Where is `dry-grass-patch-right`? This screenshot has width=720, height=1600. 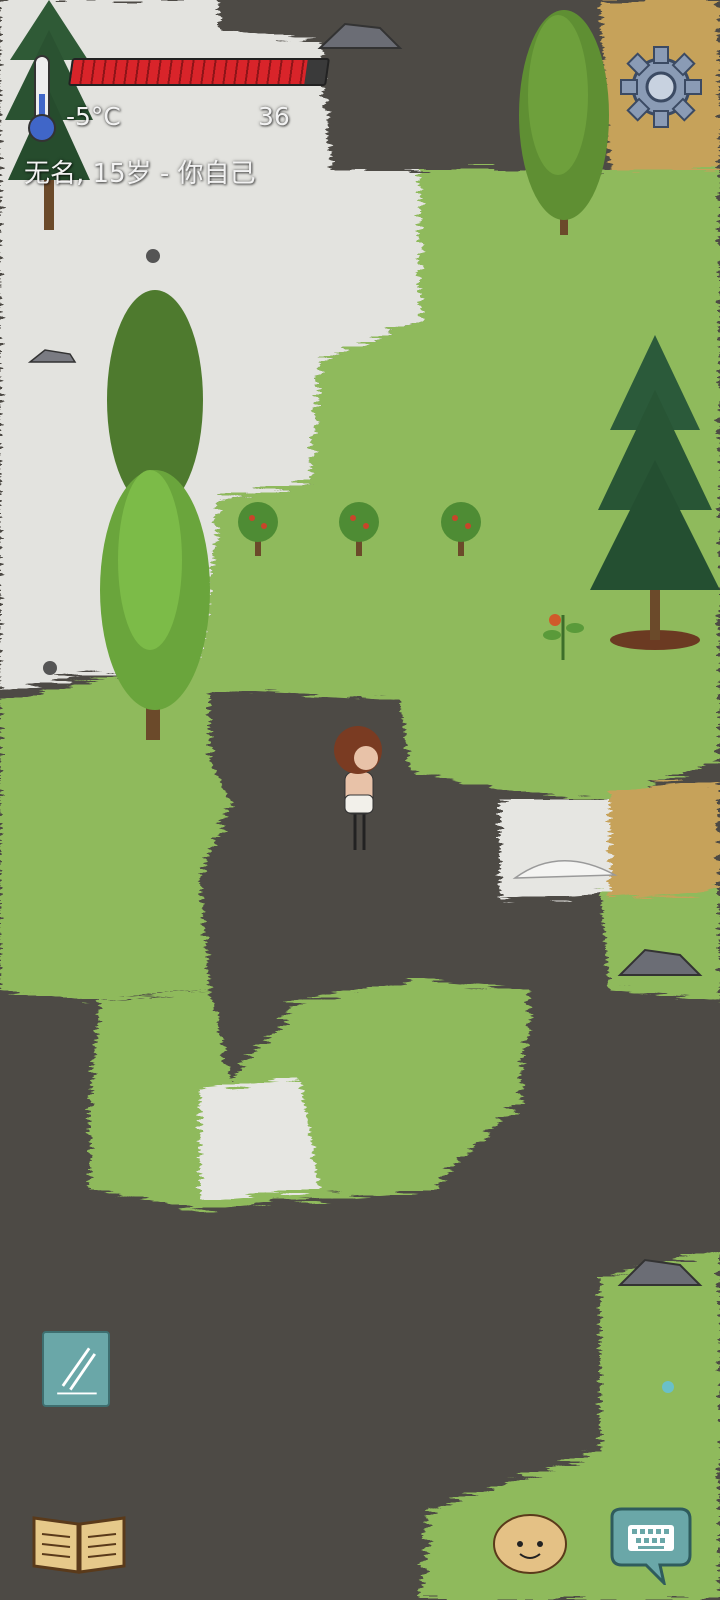 dry-grass-patch-right is located at coordinates (665, 840).